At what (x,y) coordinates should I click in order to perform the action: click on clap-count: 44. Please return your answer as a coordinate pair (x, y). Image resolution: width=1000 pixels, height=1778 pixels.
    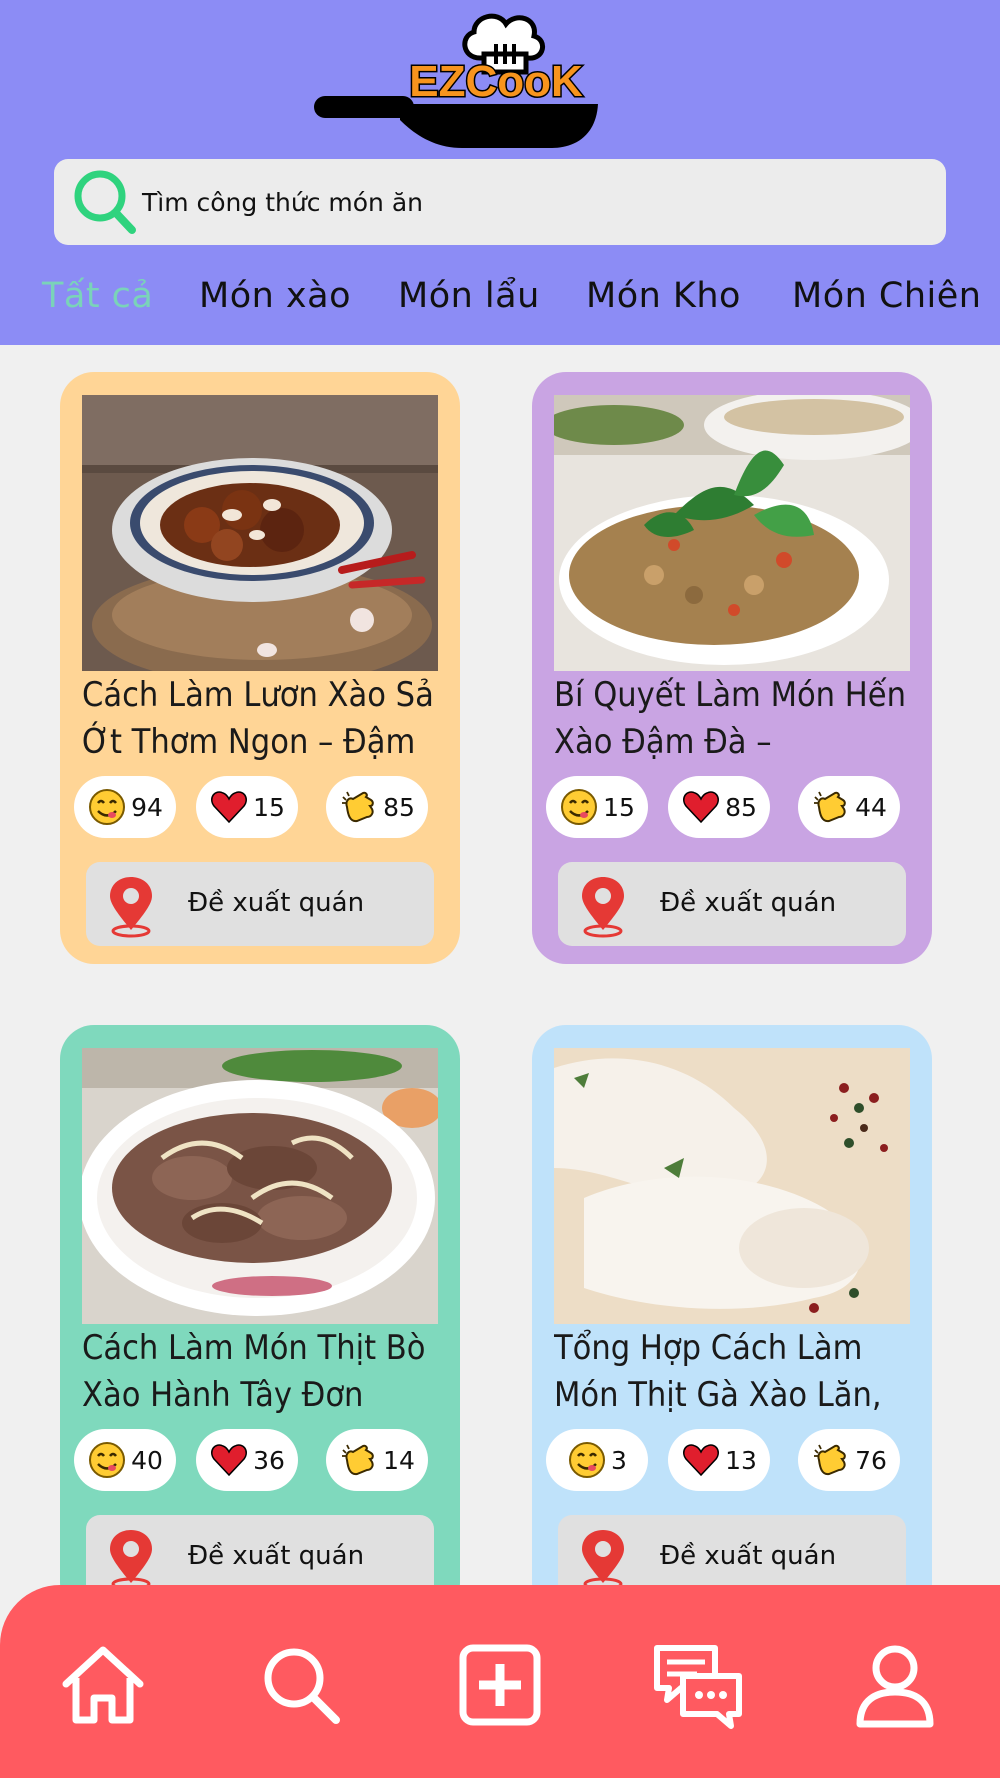
    Looking at the image, I should click on (871, 807).